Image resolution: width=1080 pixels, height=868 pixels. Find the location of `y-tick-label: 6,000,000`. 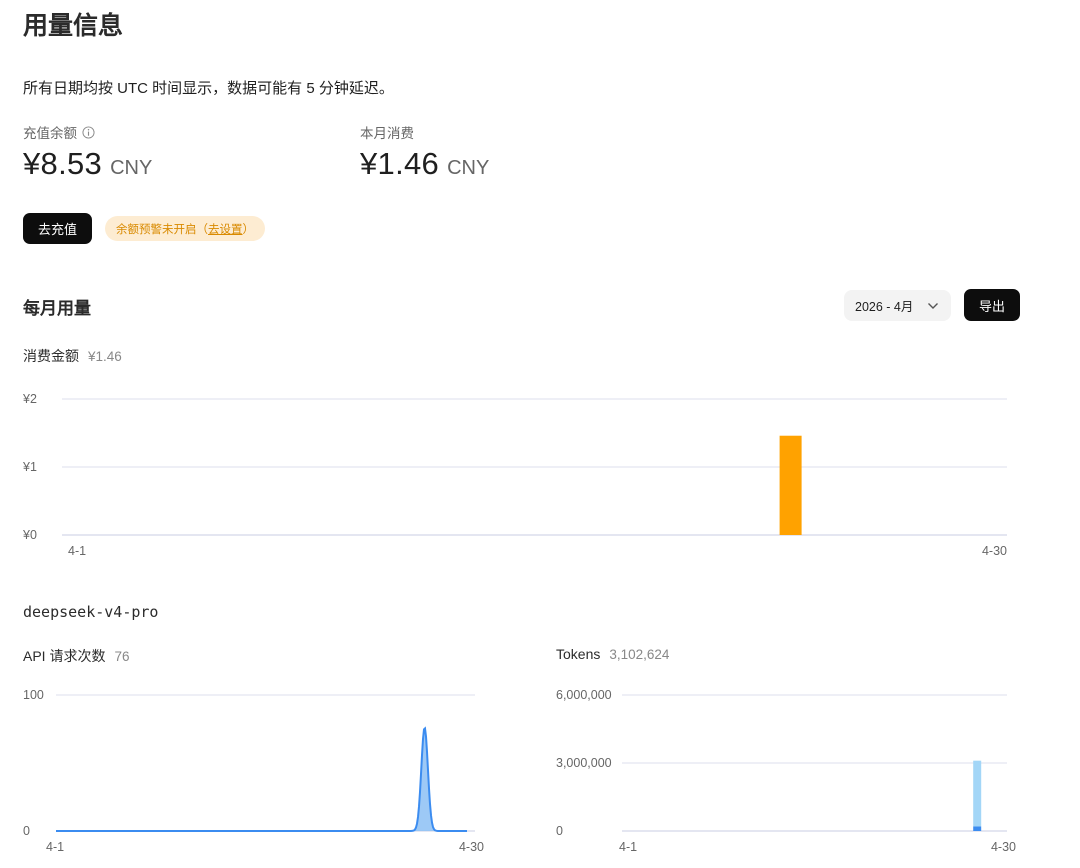

y-tick-label: 6,000,000 is located at coordinates (584, 695).